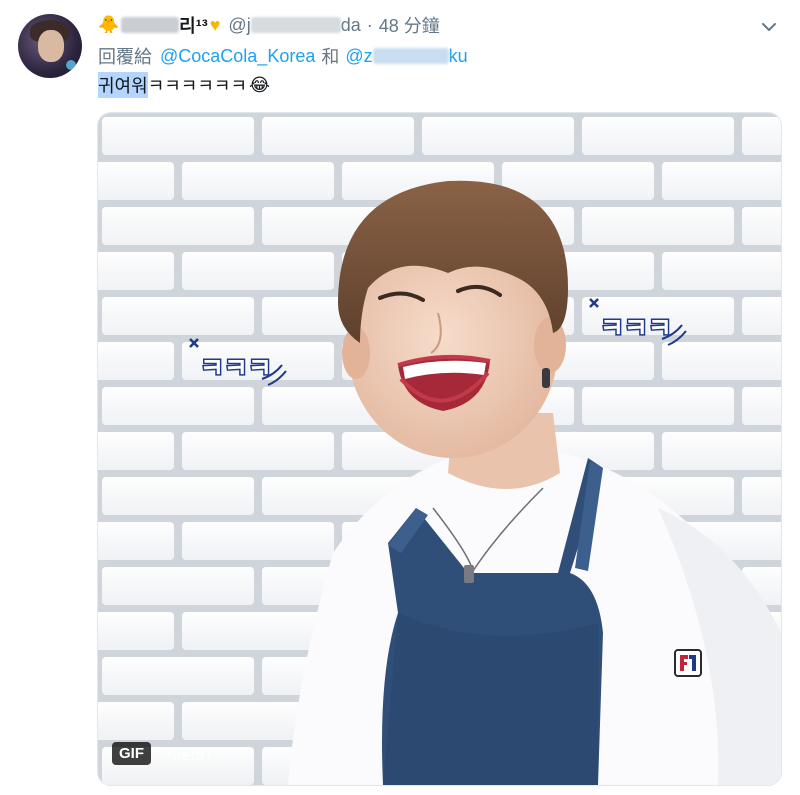  Describe the element at coordinates (295, 25) in the screenshot. I see `handle-redacted` at that location.